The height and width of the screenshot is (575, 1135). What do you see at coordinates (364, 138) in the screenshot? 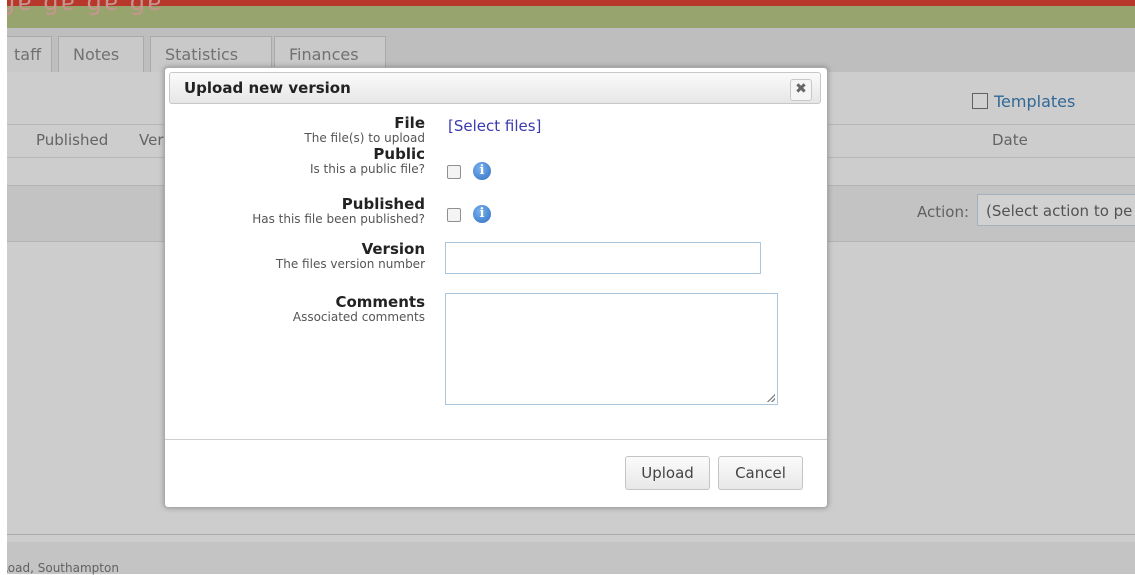
I see `file-label-hint: The file(s) to upload` at bounding box center [364, 138].